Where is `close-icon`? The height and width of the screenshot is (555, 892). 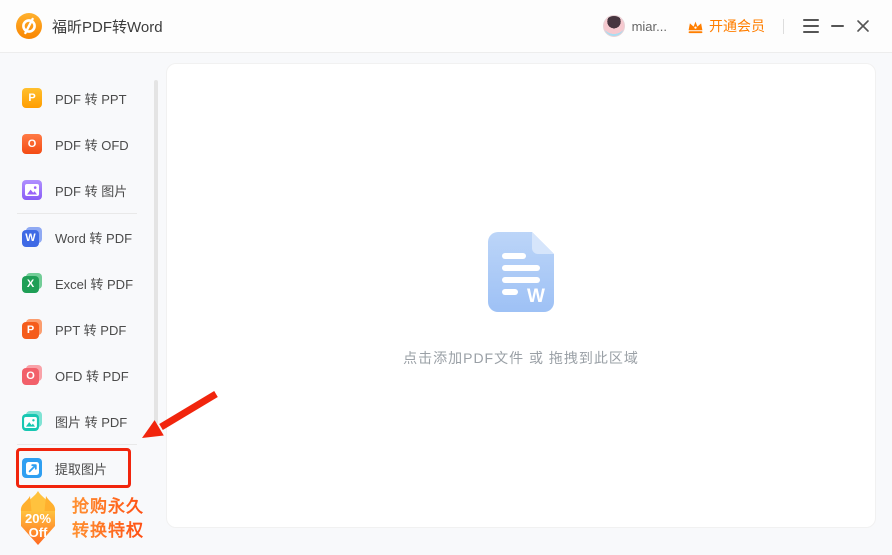
close-icon is located at coordinates (863, 26).